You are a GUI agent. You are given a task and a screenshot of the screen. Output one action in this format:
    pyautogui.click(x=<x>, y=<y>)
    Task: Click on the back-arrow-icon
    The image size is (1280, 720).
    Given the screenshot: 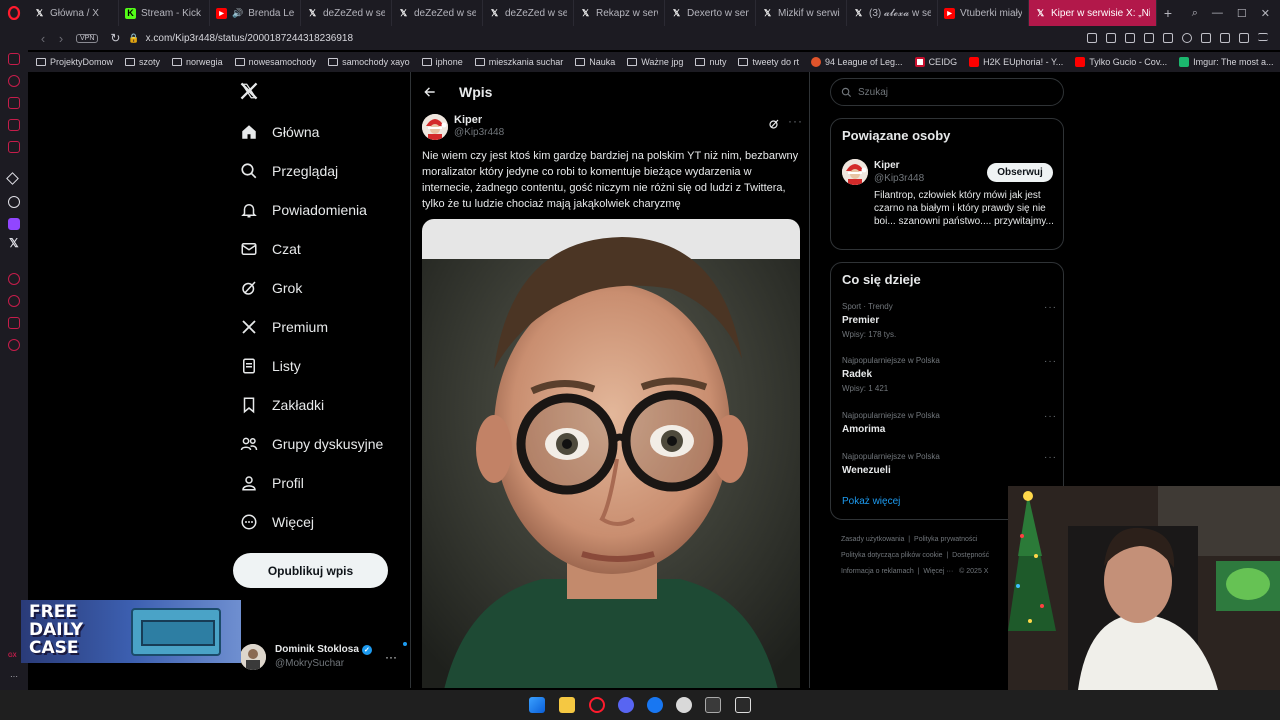 What is the action you would take?
    pyautogui.click(x=430, y=92)
    